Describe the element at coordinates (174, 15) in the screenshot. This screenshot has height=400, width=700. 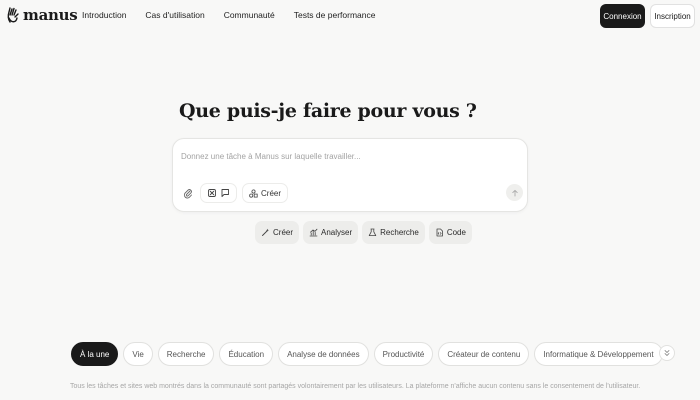
I see `nav-use-cases: Cas d'utilisation` at that location.